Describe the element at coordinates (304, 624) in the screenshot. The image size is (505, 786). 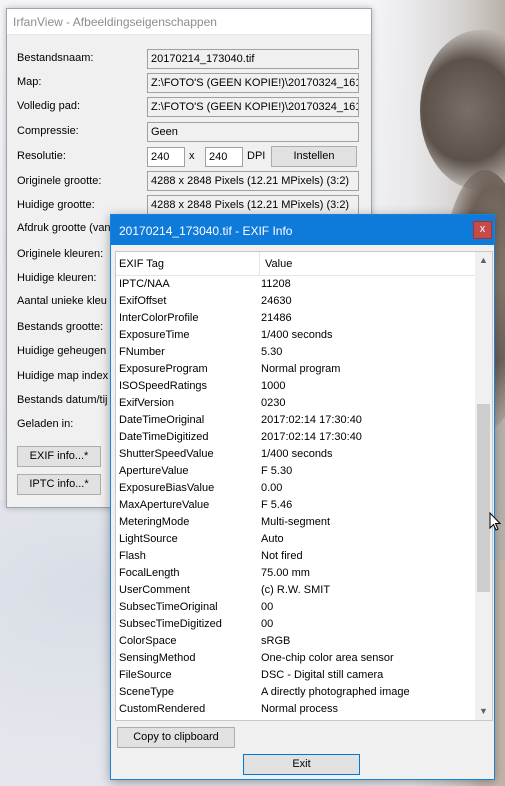
I see `table-row: SubsecTimeDigitized 00` at that location.